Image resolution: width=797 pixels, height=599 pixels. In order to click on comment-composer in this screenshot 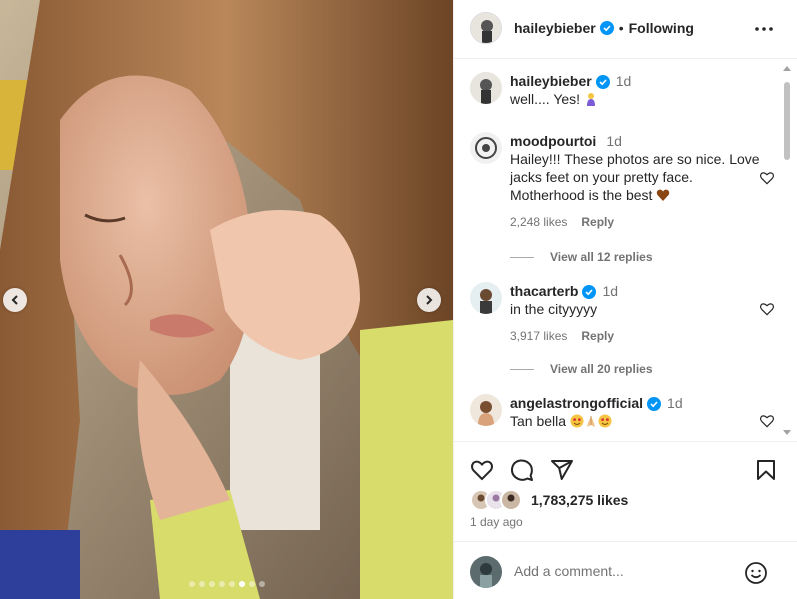, I will do `click(625, 570)`.